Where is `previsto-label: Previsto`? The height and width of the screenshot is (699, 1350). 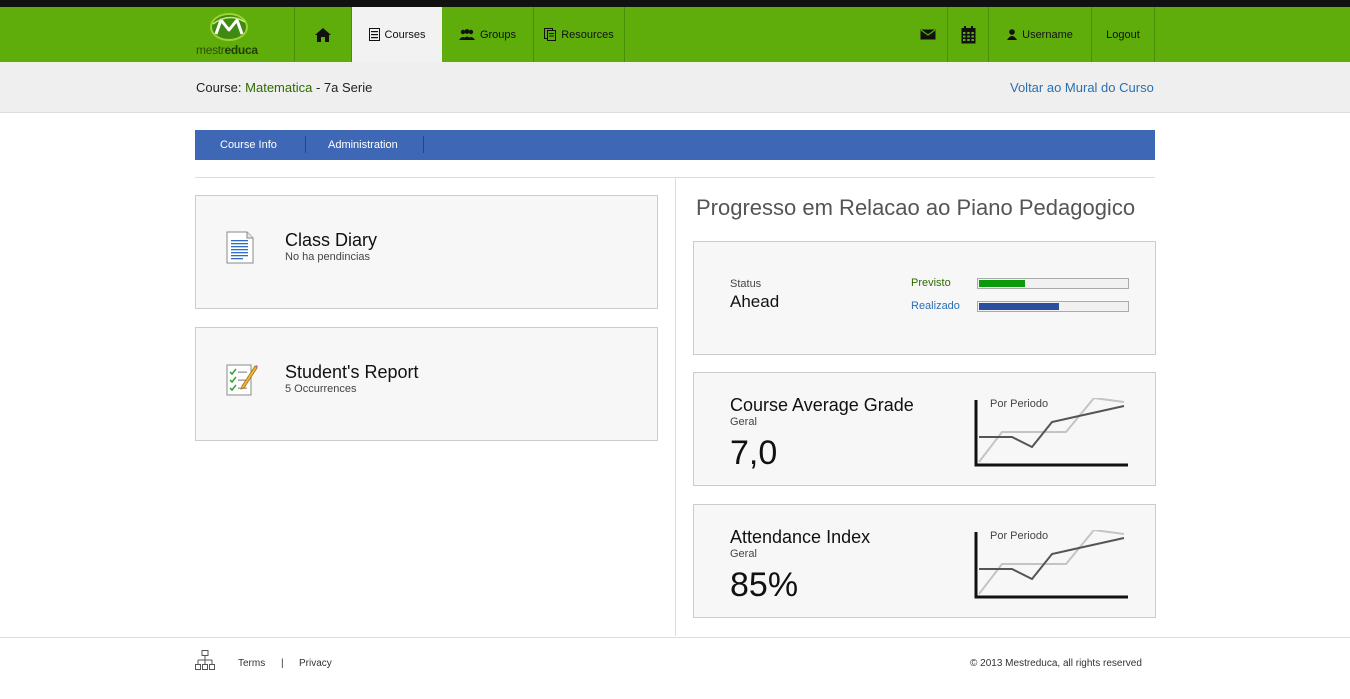 previsto-label: Previsto is located at coordinates (931, 283).